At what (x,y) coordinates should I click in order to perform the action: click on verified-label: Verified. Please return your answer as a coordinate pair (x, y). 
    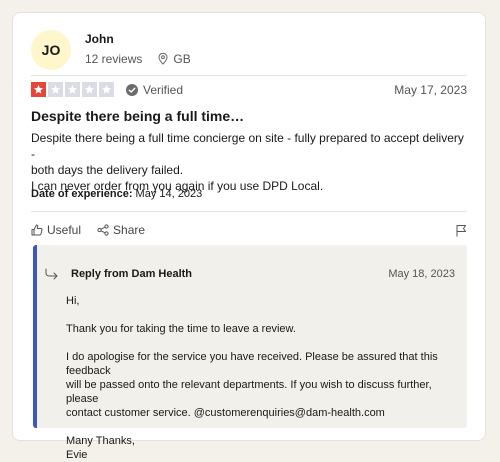
    Looking at the image, I should click on (163, 89).